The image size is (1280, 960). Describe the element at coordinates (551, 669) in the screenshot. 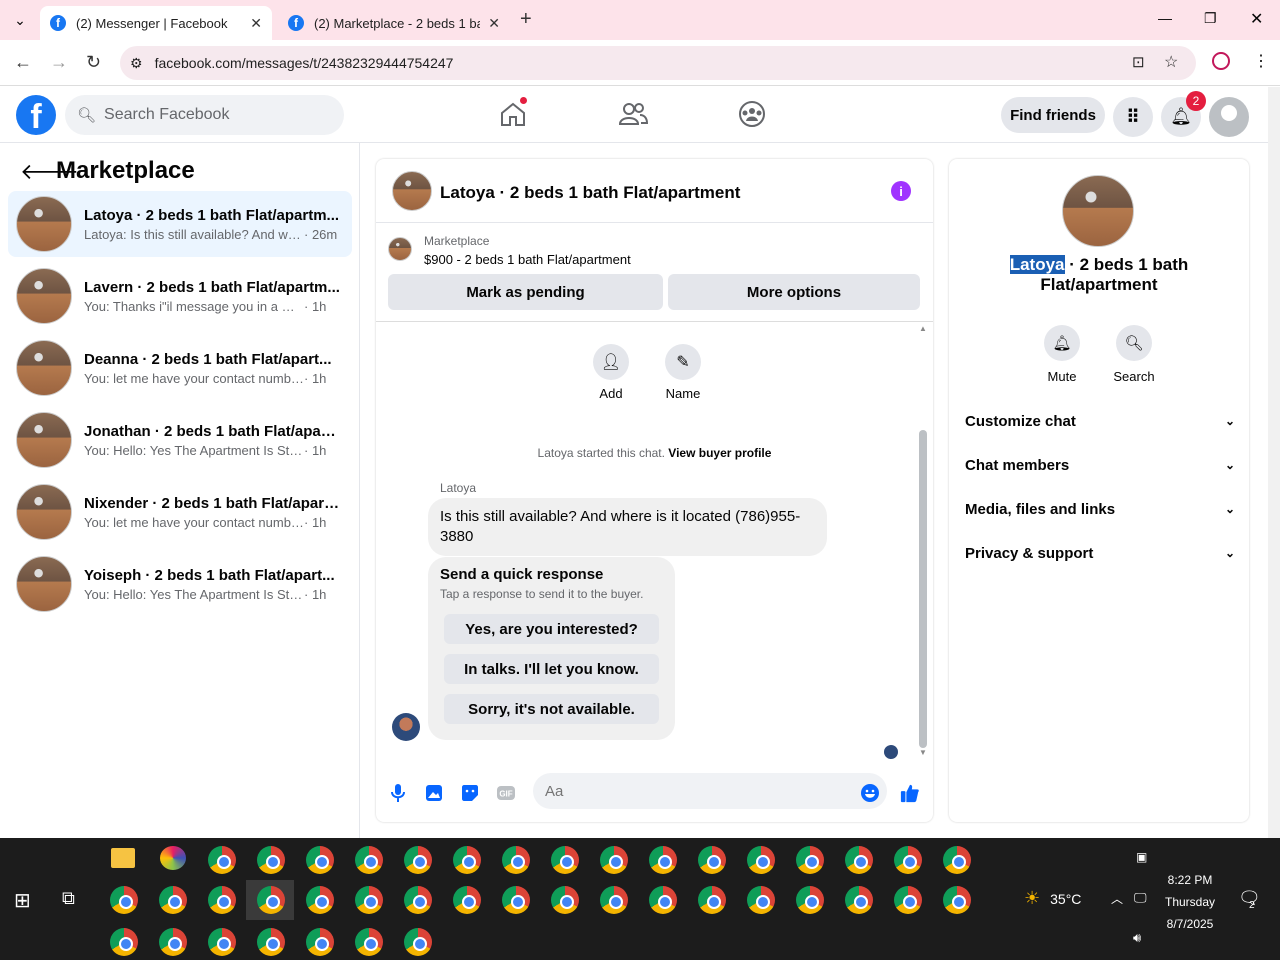

I see `quick-reply-button: In talks. I'll let you know.` at that location.